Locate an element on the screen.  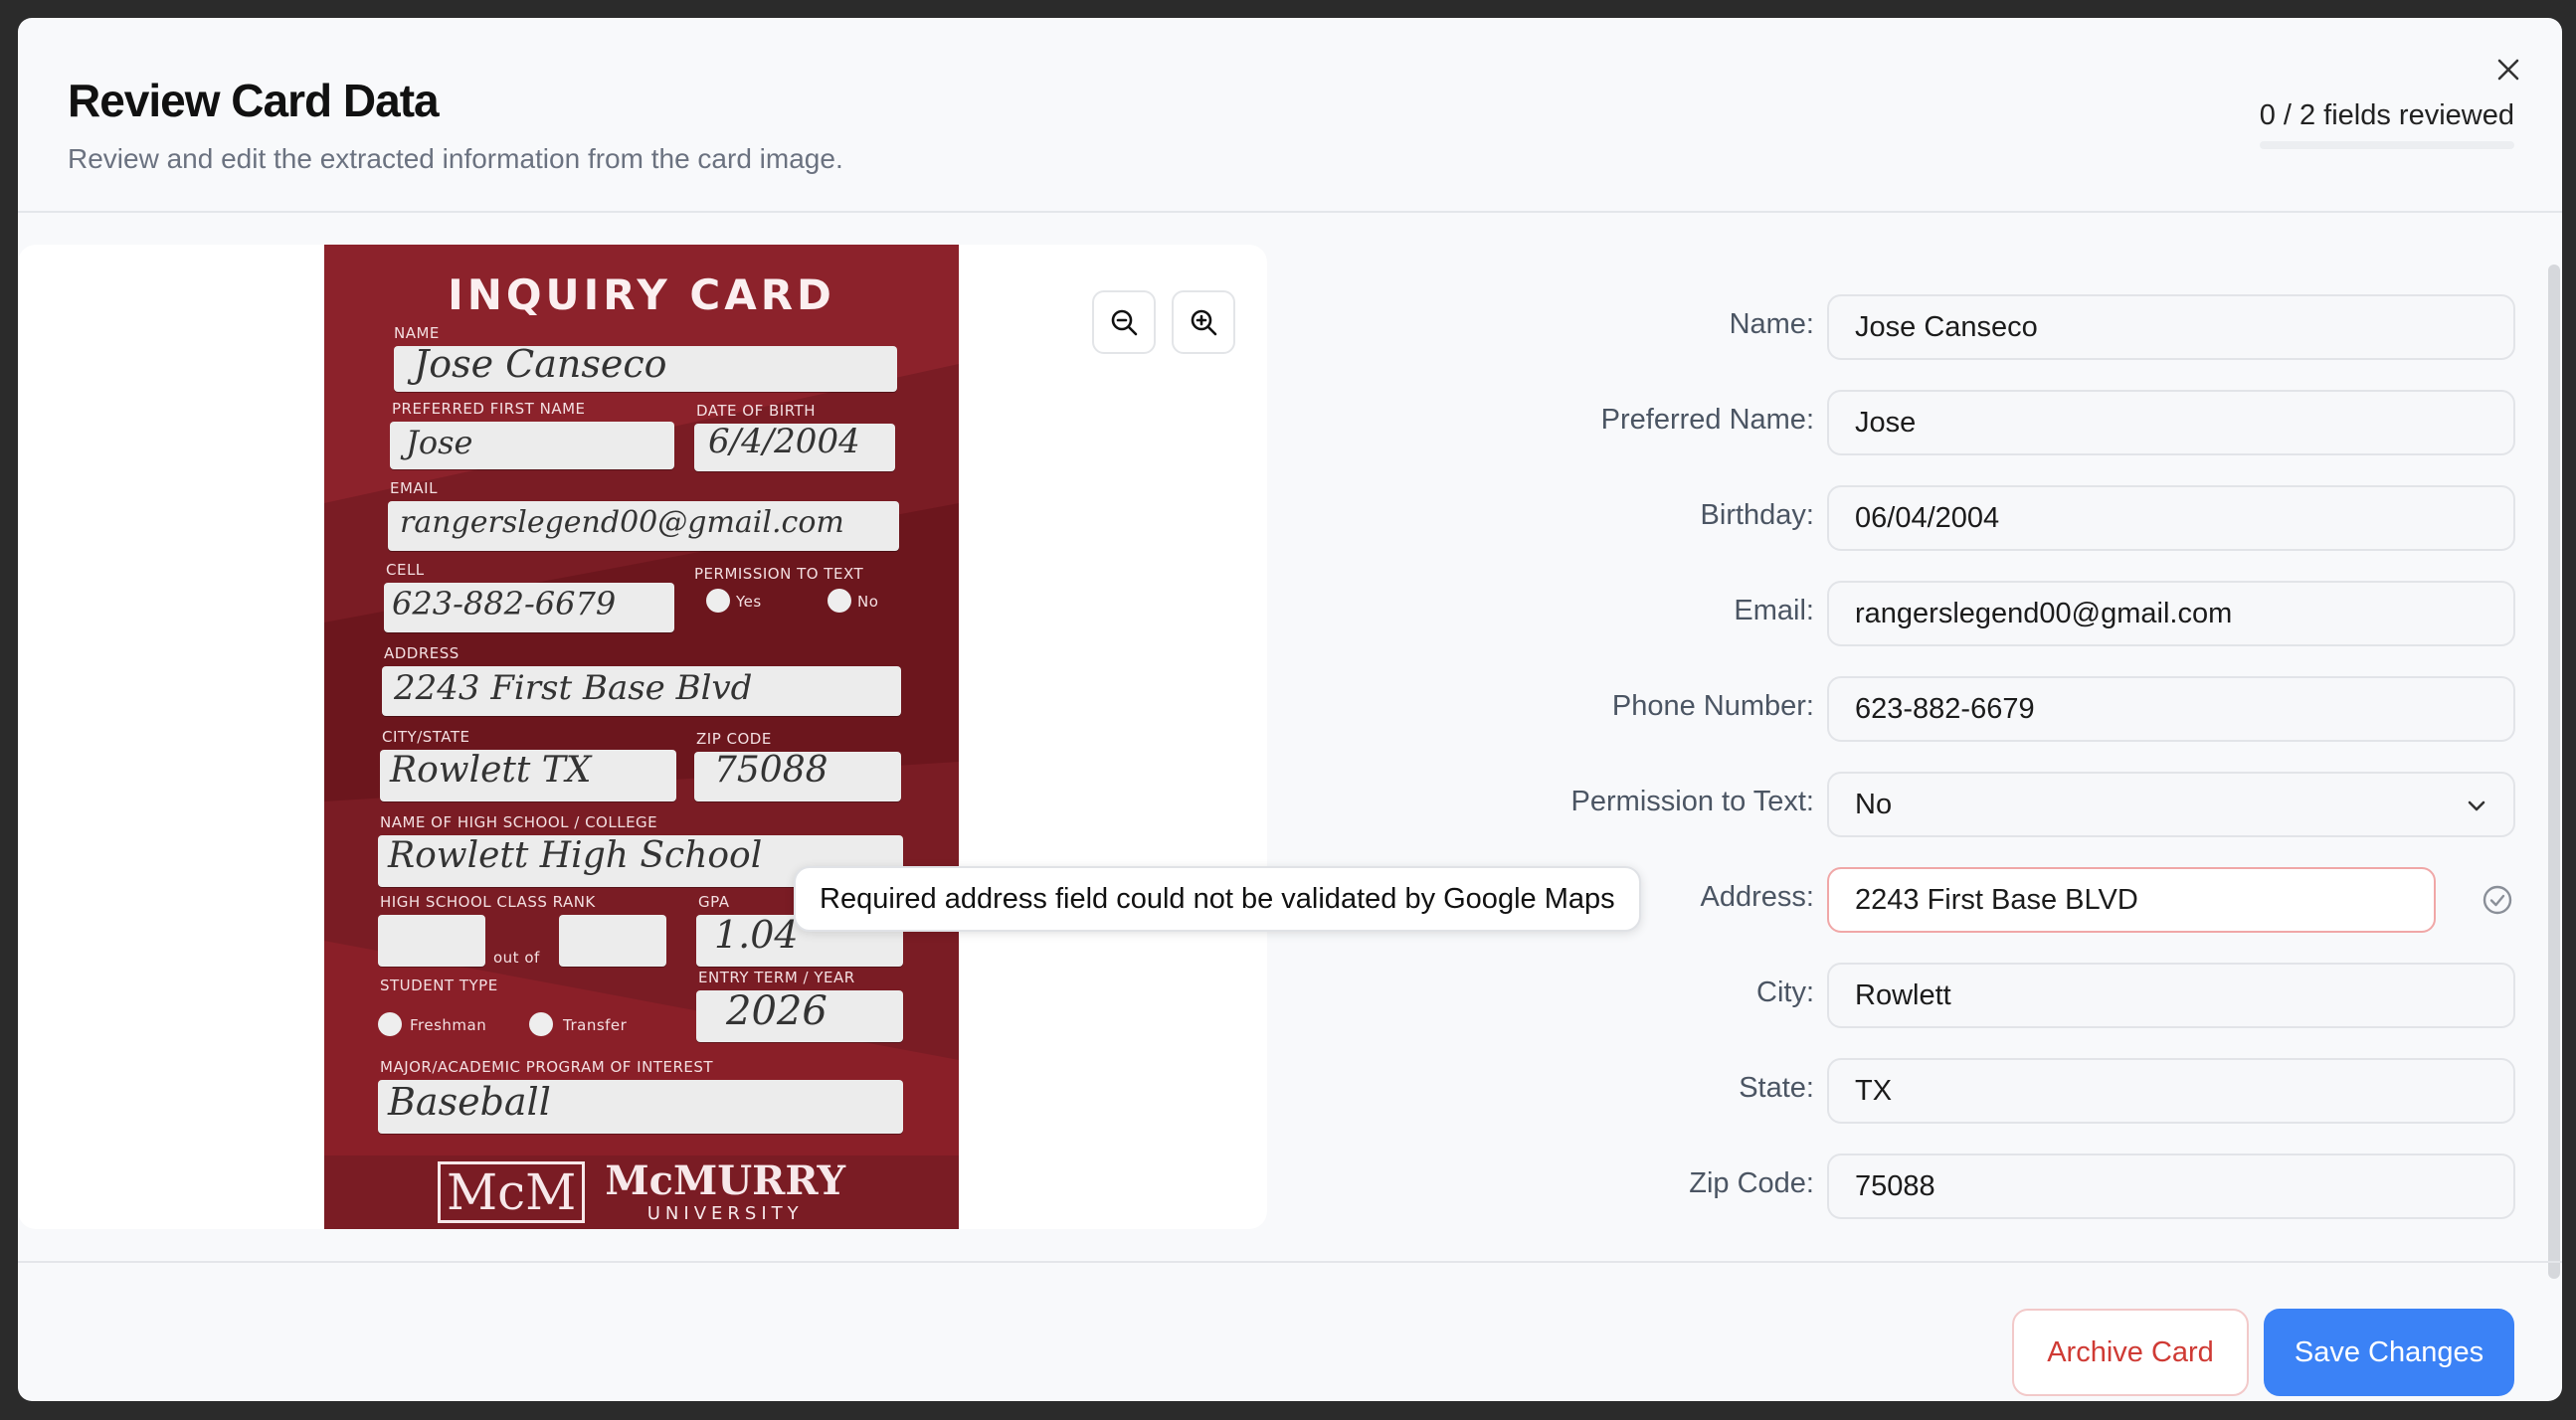
form-row-zip: Zip Code: 75088 is located at coordinates (1907, 1186).